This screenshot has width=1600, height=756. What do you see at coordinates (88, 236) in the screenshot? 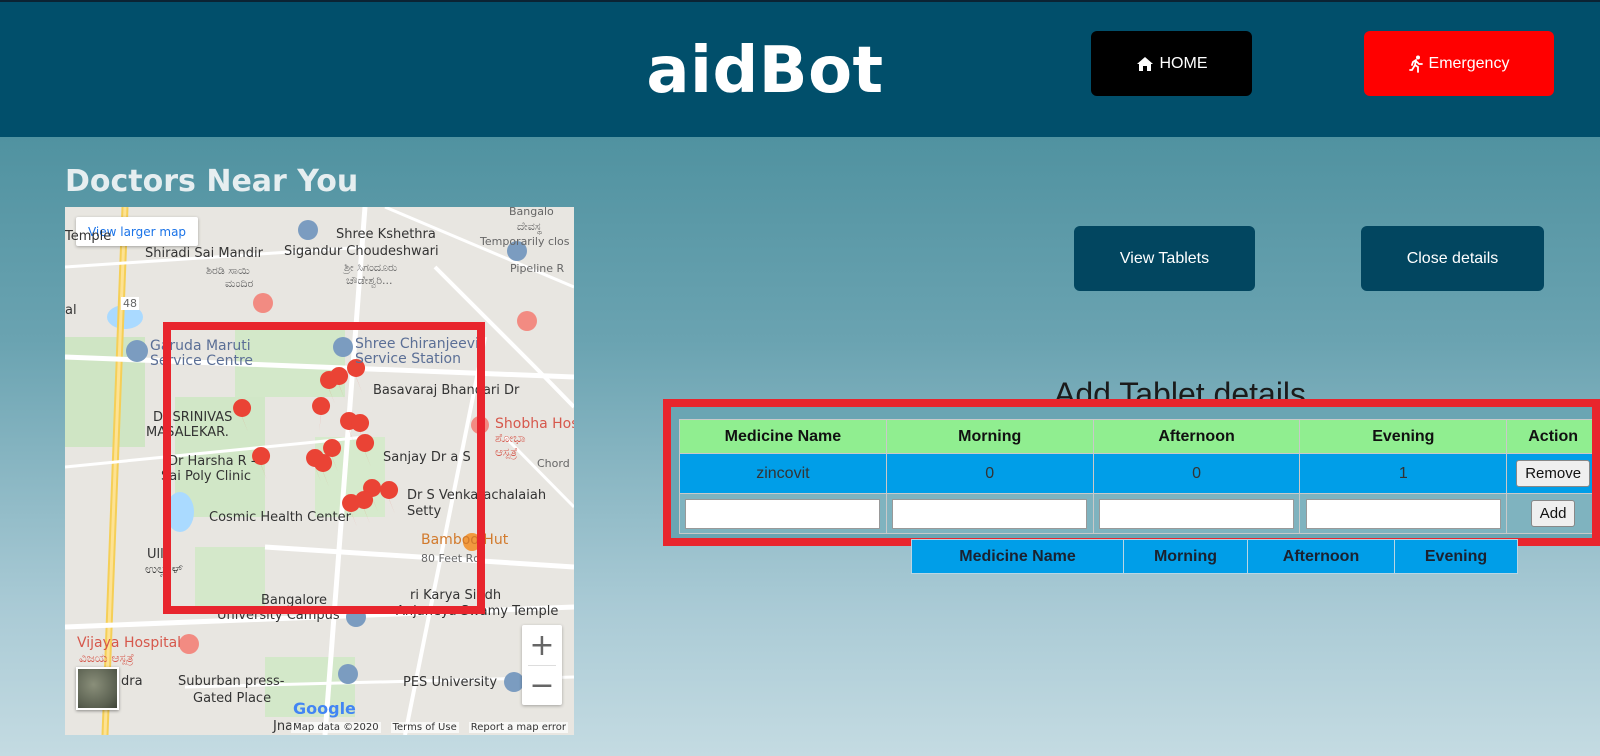
I see `map-label-temple: Temple` at bounding box center [88, 236].